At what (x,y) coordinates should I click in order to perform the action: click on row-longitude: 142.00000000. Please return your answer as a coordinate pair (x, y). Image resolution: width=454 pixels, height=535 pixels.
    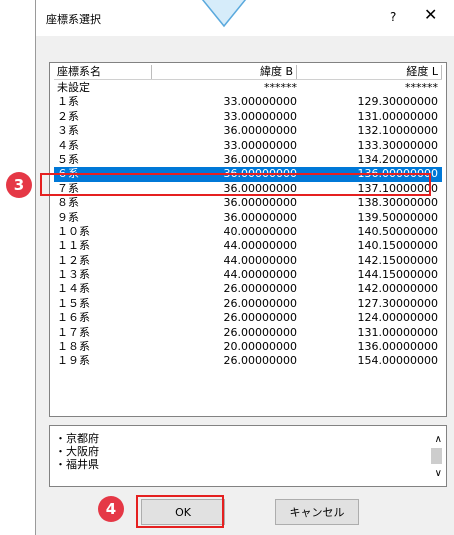
    Looking at the image, I should click on (397, 289).